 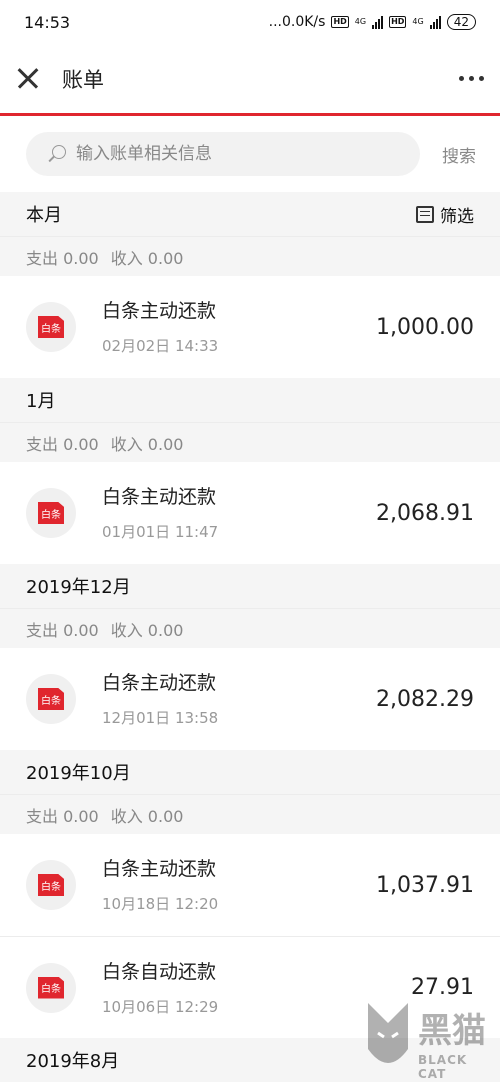 I want to click on net-speed: ...0.0K/s, so click(x=297, y=22).